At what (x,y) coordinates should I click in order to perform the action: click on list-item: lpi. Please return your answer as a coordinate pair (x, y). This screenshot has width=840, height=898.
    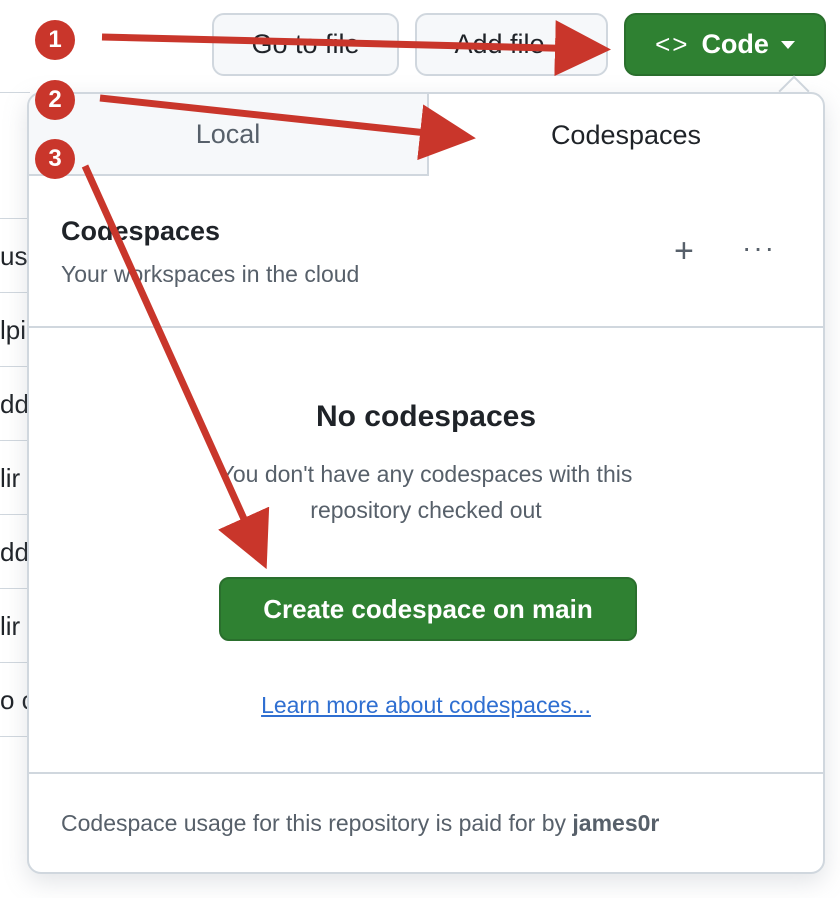
    Looking at the image, I should click on (15, 329).